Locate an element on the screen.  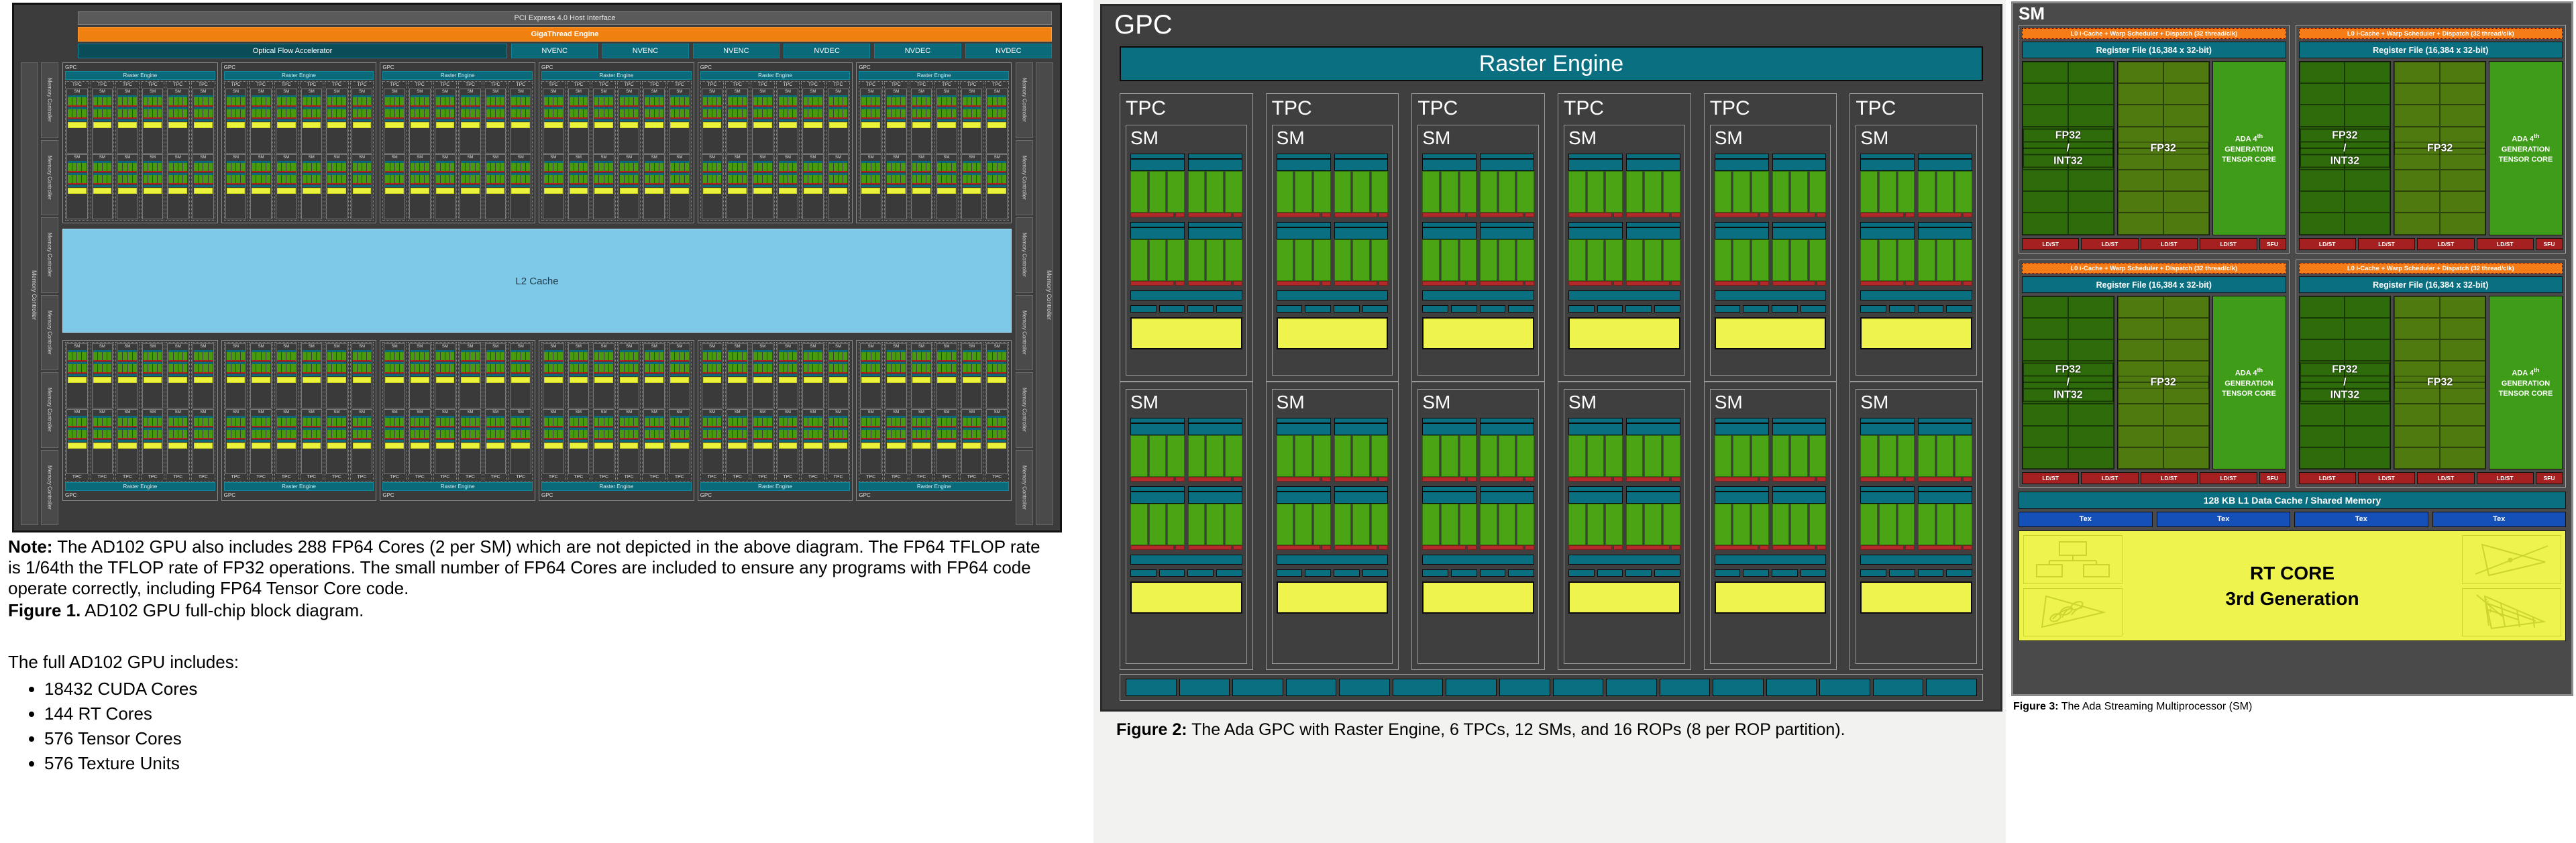
sm-sfu-bar is located at coordinates (1180, 479).